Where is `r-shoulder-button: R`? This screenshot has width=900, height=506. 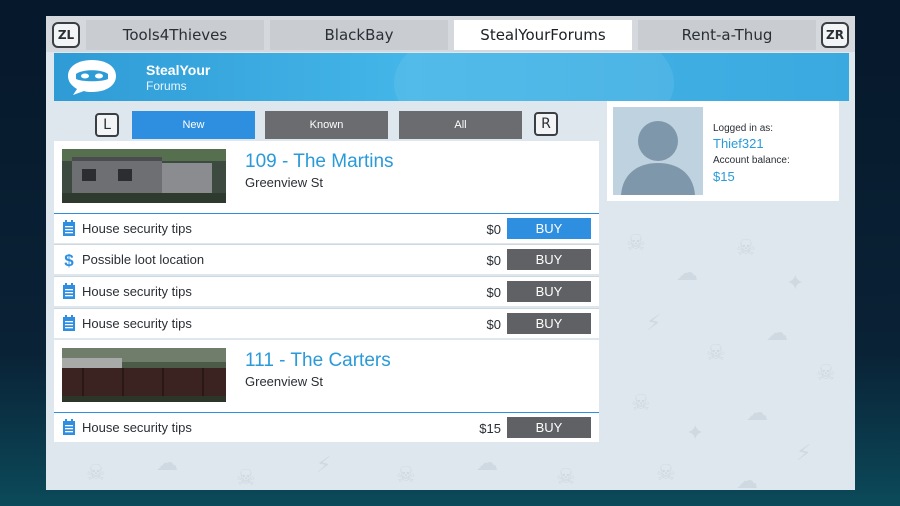
r-shoulder-button: R is located at coordinates (546, 124).